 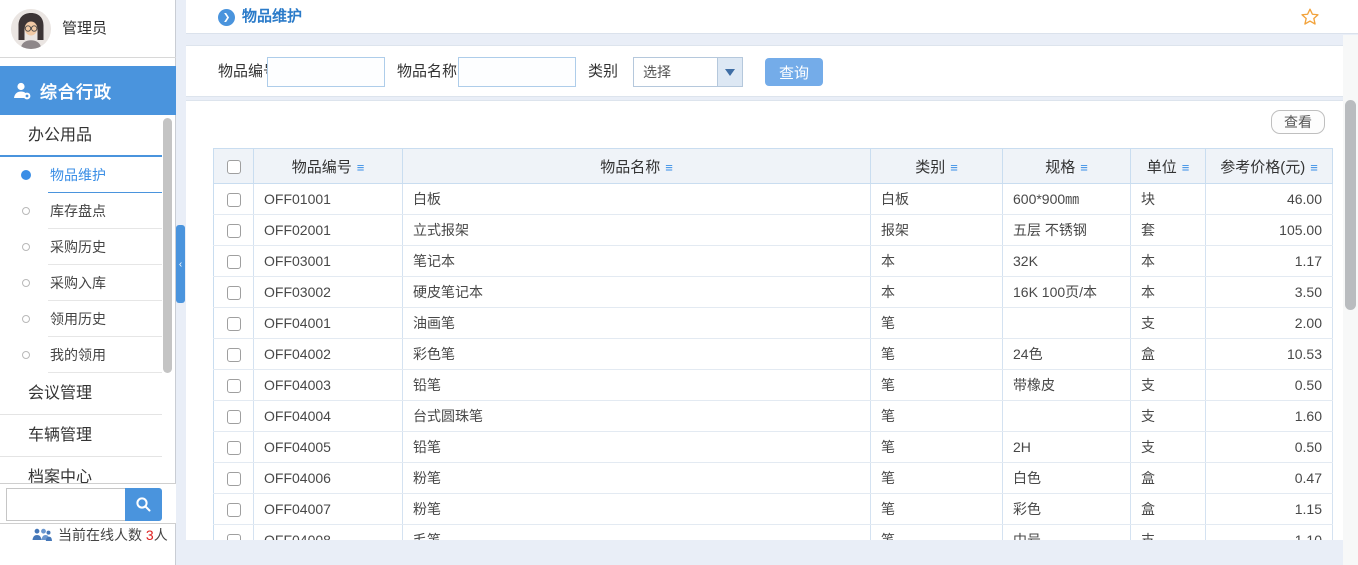 What do you see at coordinates (81, 436) in the screenshot?
I see `sidebar-section-vehicle-management: 车辆管理` at bounding box center [81, 436].